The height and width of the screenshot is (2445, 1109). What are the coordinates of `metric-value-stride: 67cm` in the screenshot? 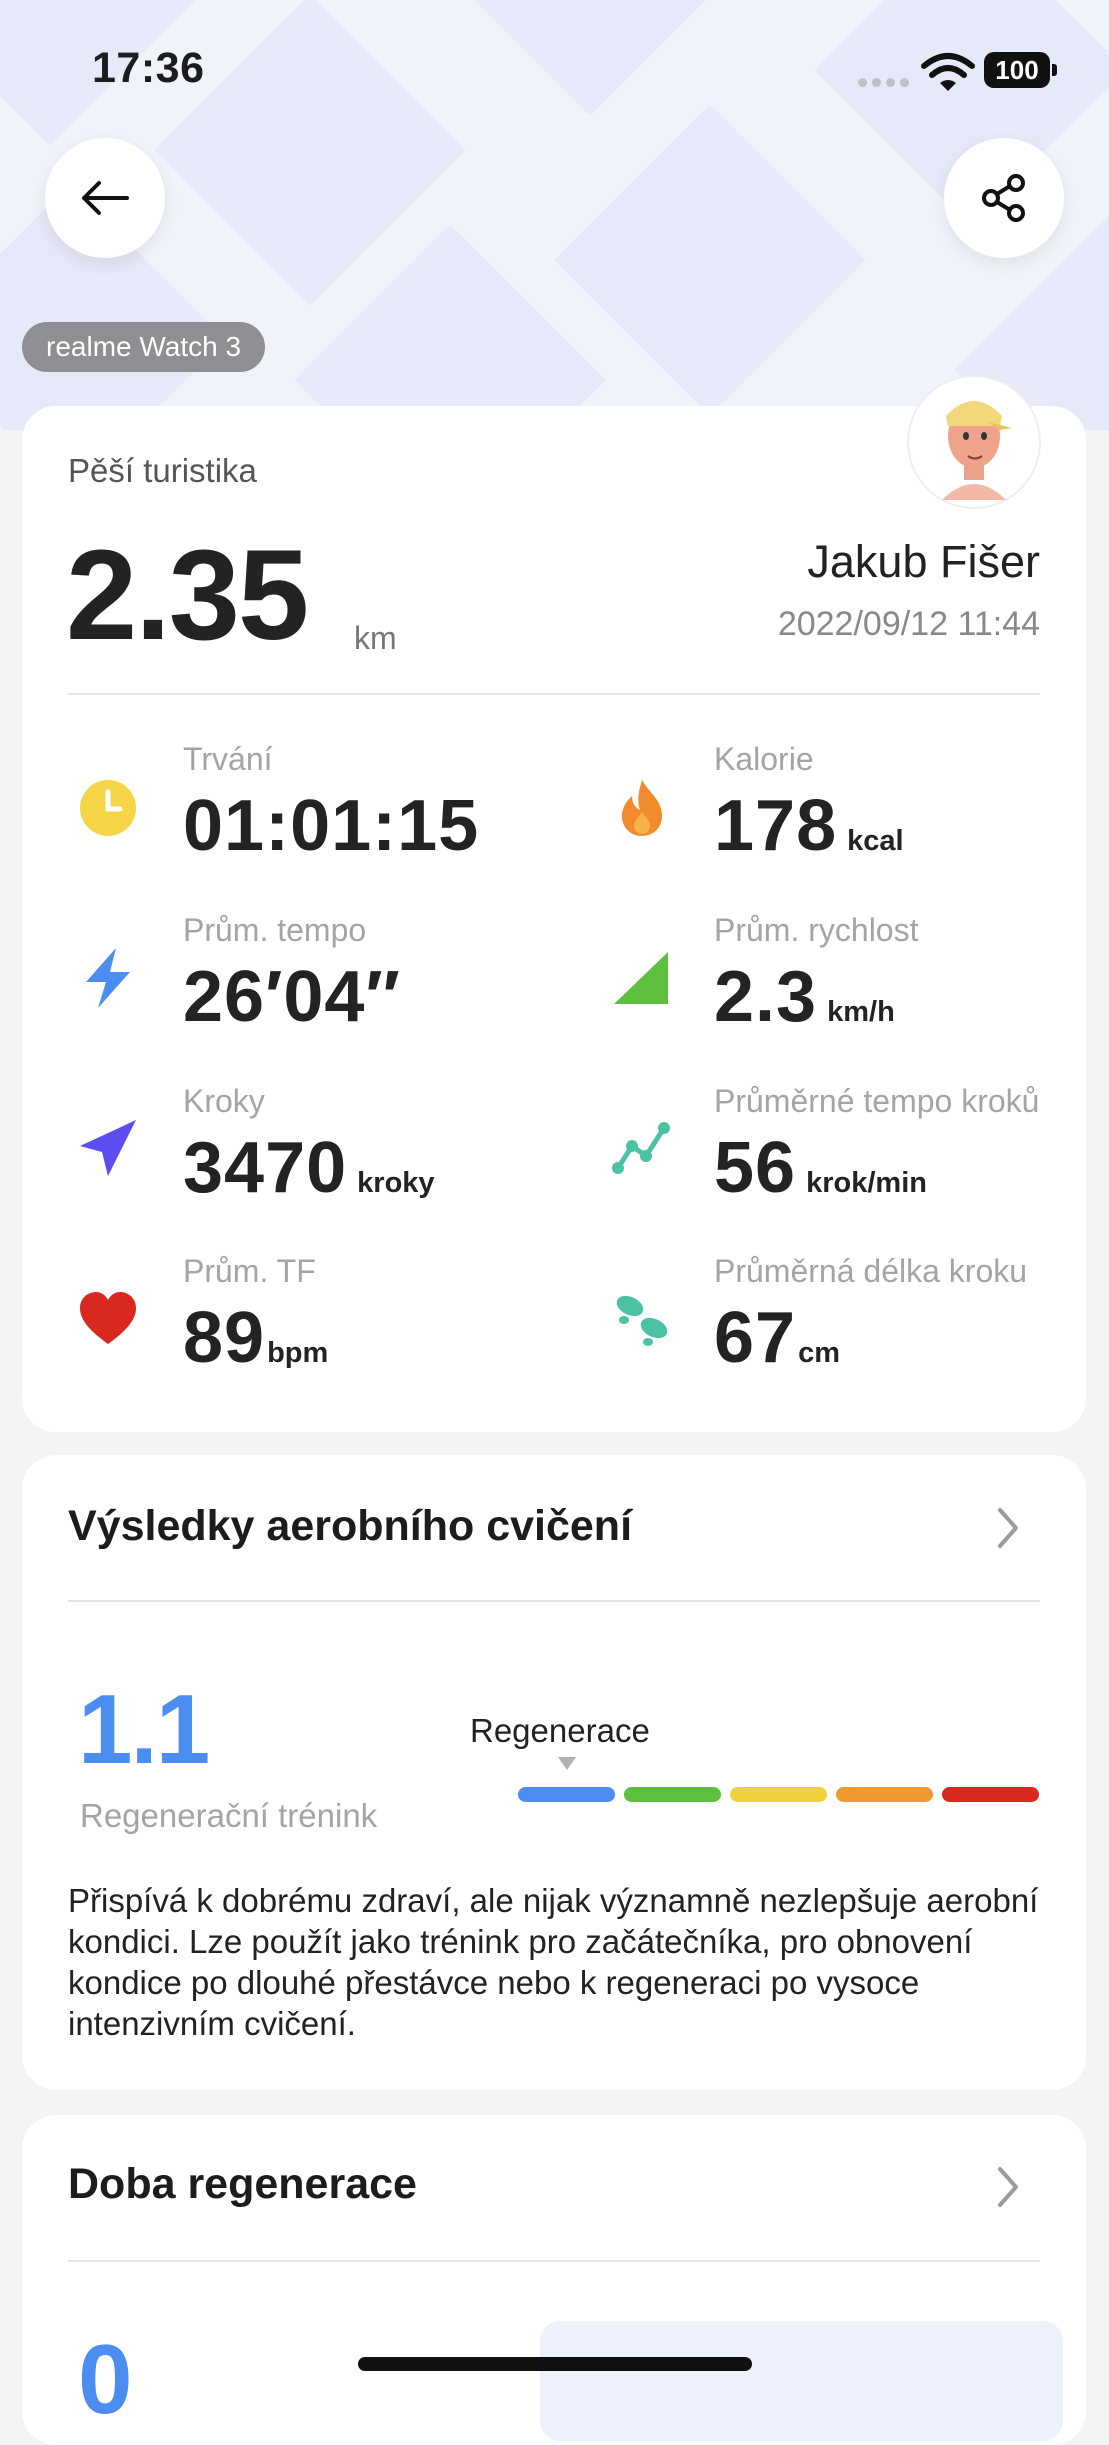 It's located at (777, 1338).